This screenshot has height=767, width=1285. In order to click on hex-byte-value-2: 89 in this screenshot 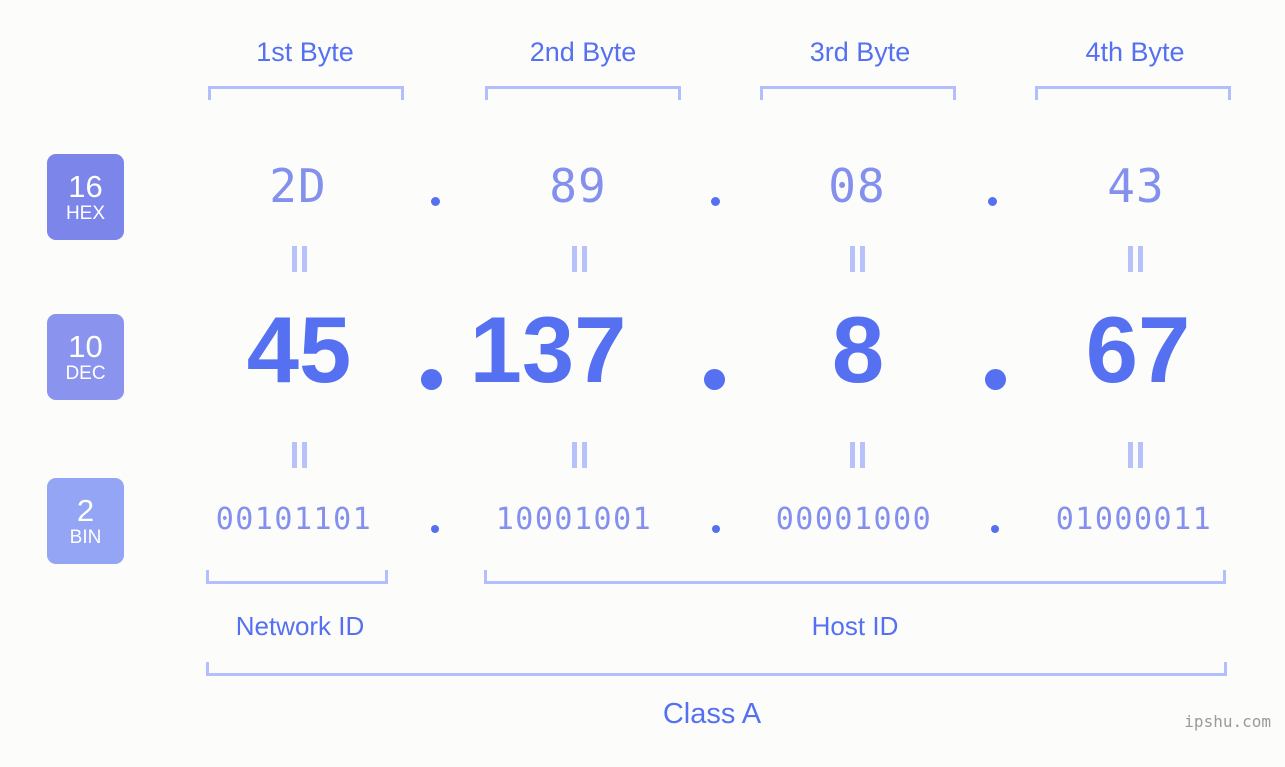, I will do `click(578, 186)`.